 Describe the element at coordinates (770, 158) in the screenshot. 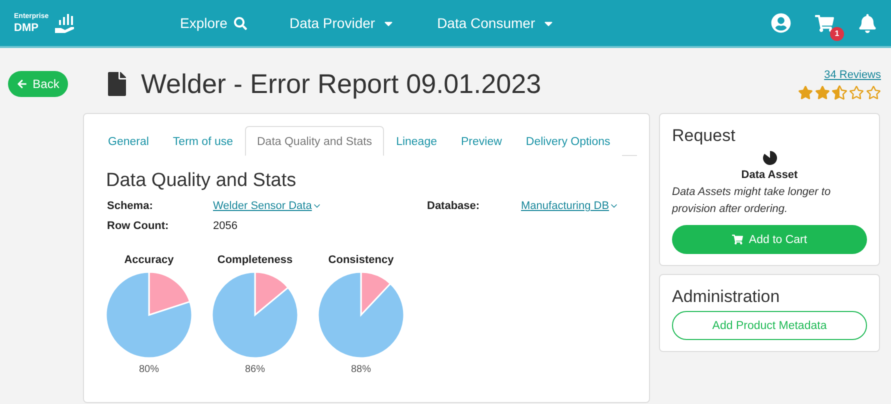

I see `pie-icon` at that location.